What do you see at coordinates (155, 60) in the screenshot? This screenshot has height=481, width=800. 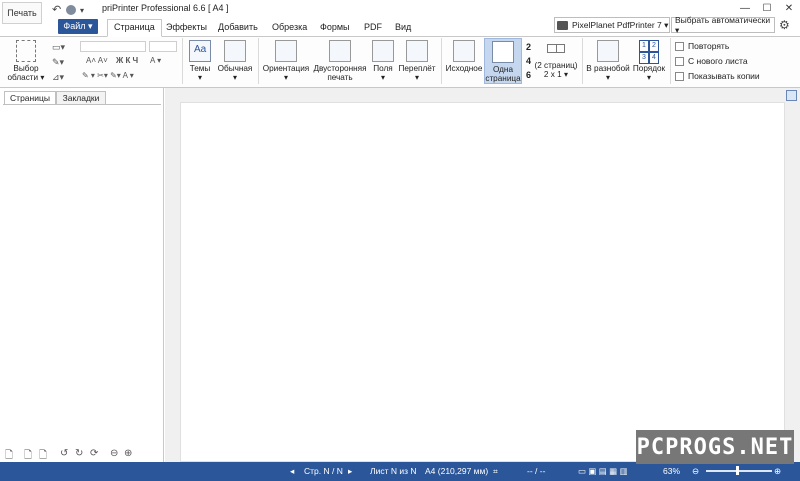 I see `text-align-icon: A ▾` at bounding box center [155, 60].